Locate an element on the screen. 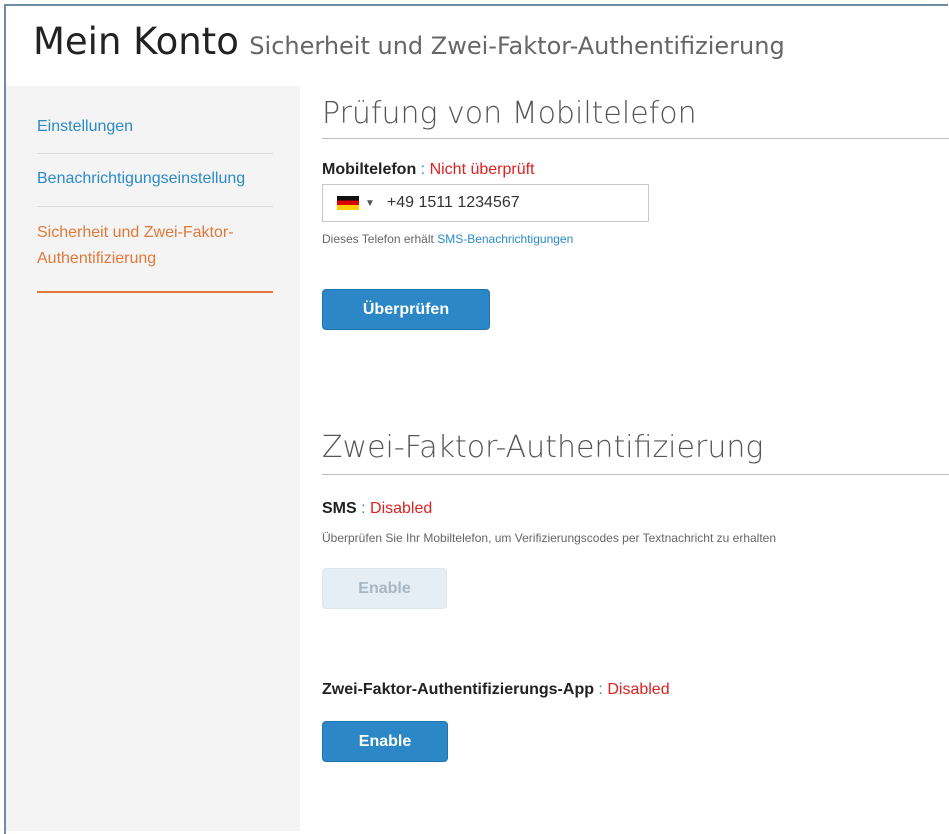 Image resolution: width=949 pixels, height=834 pixels. sms-label: SMS : Disabled is located at coordinates (377, 509).